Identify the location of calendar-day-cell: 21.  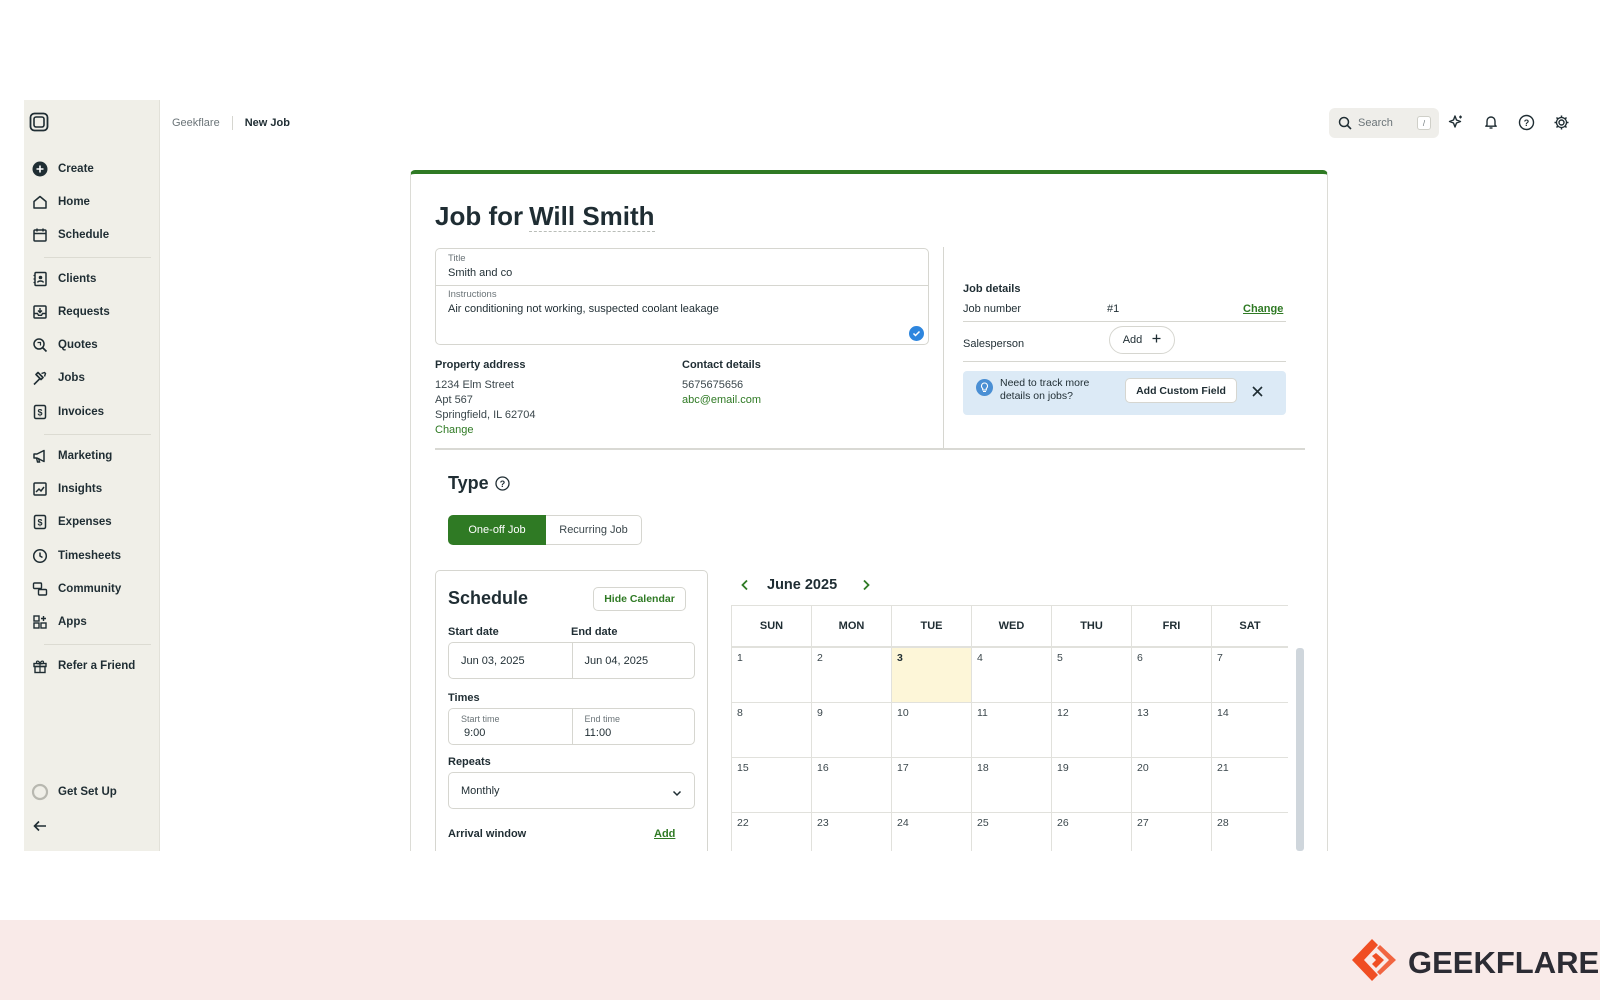
(1249, 784).